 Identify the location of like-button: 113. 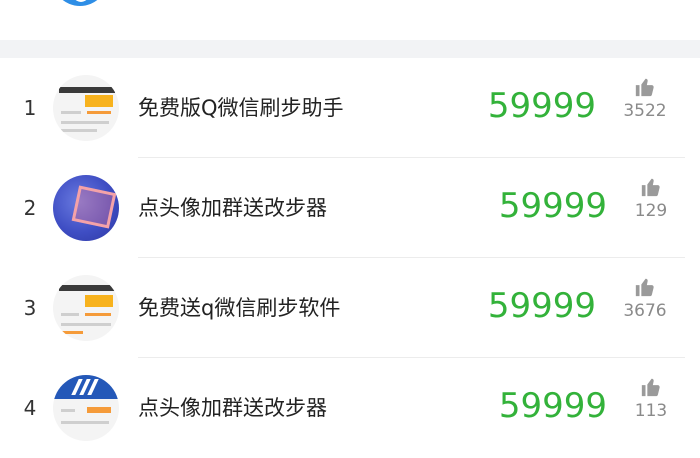
(651, 398).